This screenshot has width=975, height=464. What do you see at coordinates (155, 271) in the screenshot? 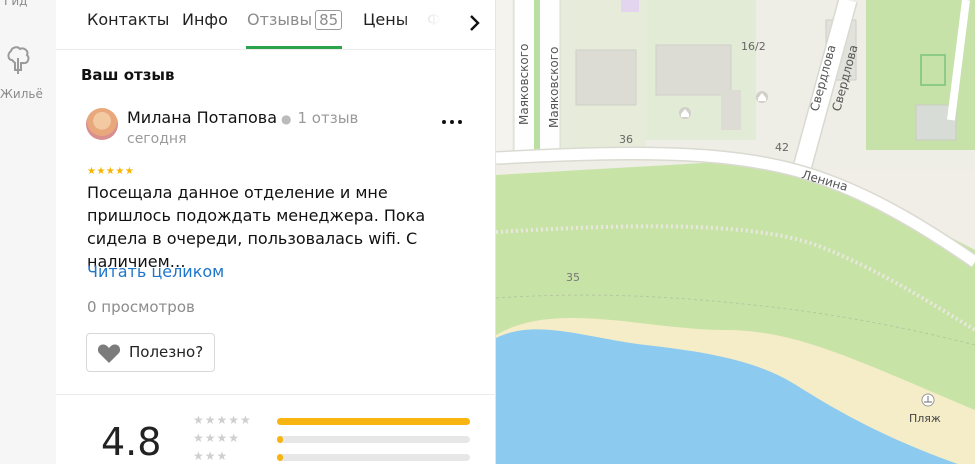
I see `read-more-link: Читать целиком` at bounding box center [155, 271].